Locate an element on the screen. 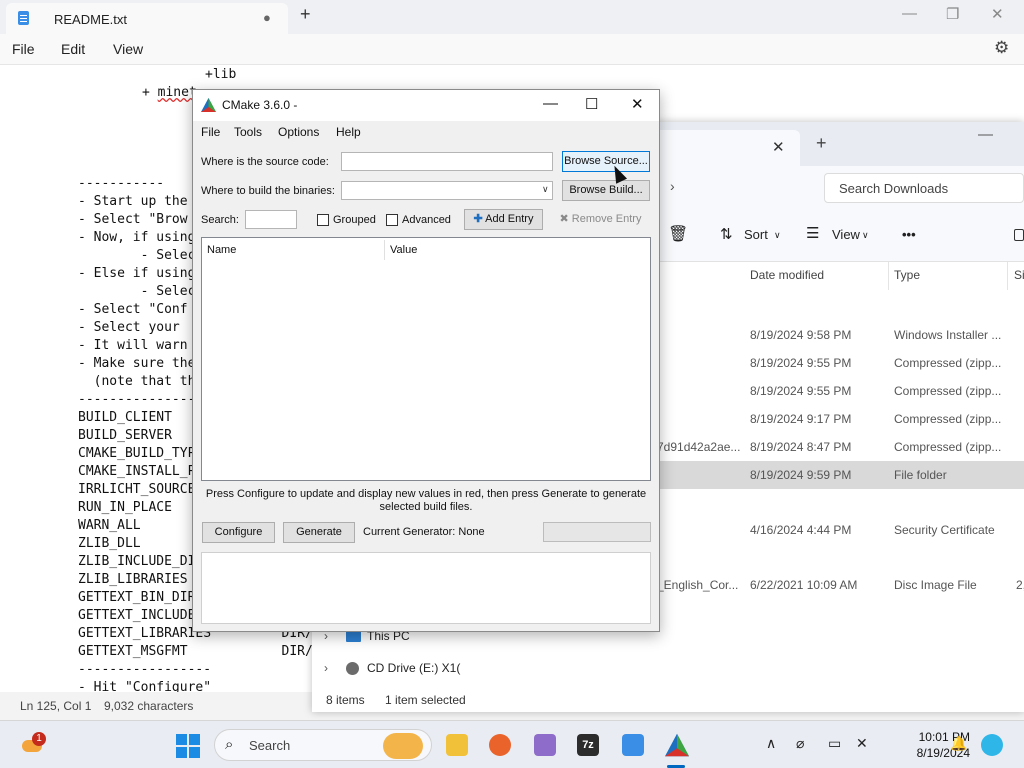 This screenshot has height=768, width=1024. weather-widget: 1 is located at coordinates (33, 745).